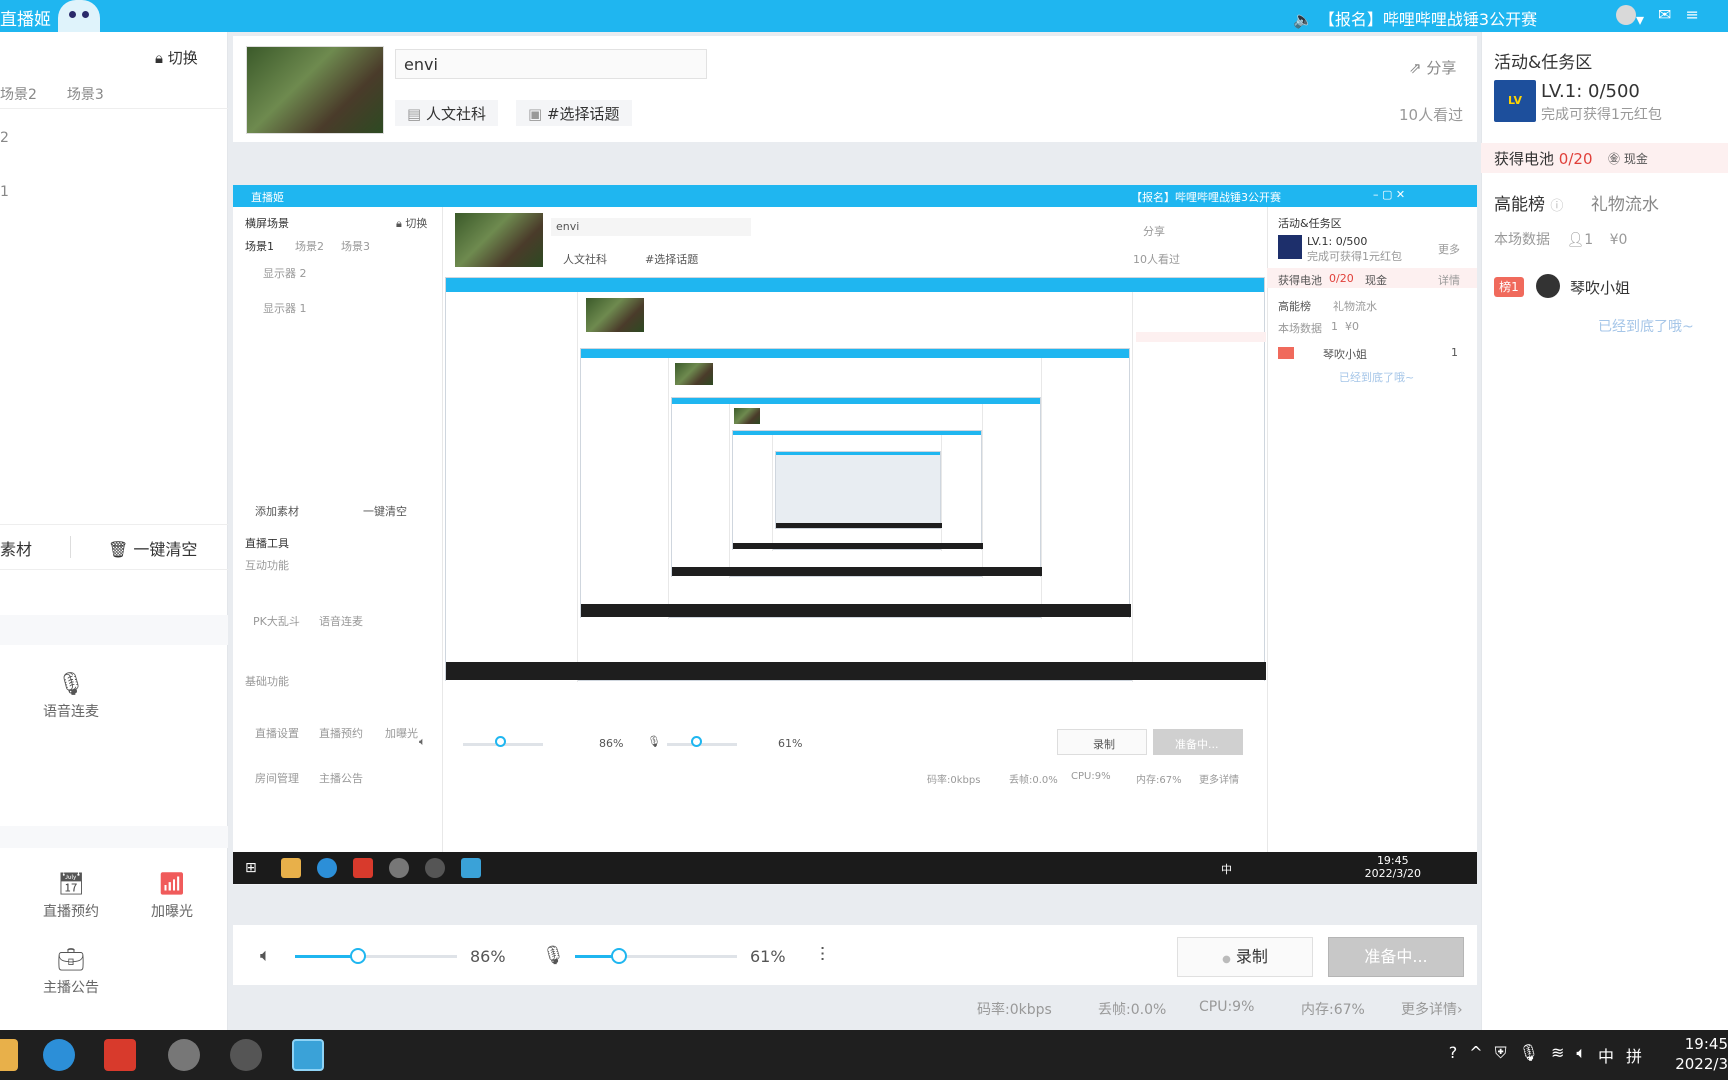  I want to click on volume-icon: 🔈︎, so click(1581, 1055).